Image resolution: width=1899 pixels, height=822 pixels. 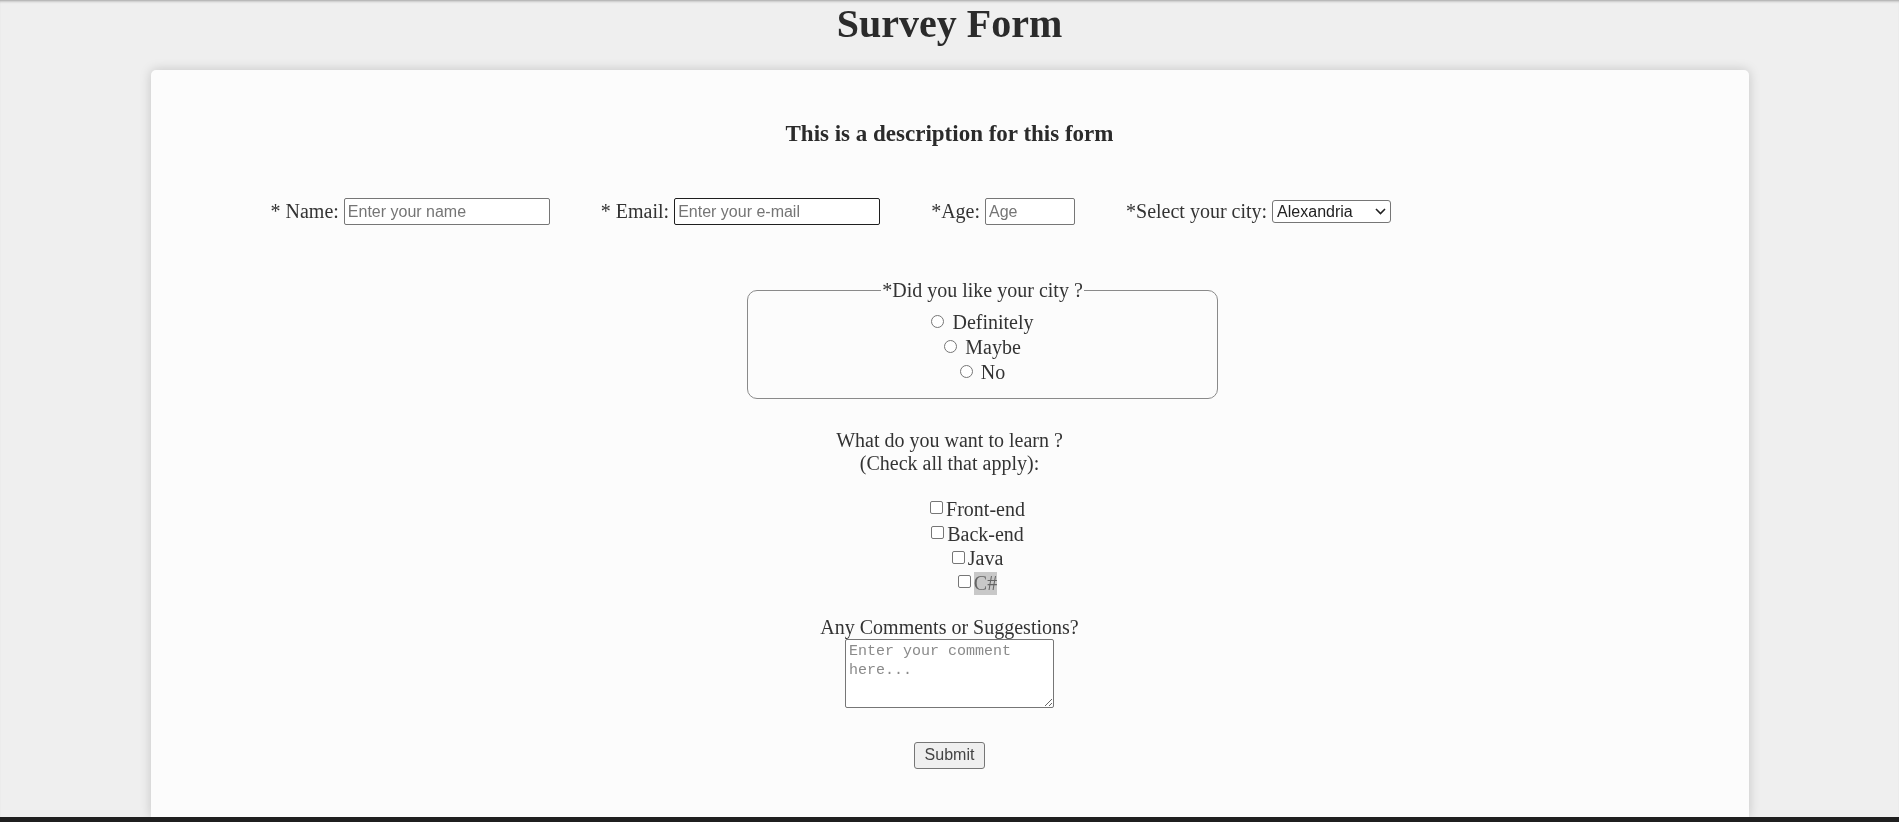 I want to click on input-field: Age, so click(x=1030, y=211).